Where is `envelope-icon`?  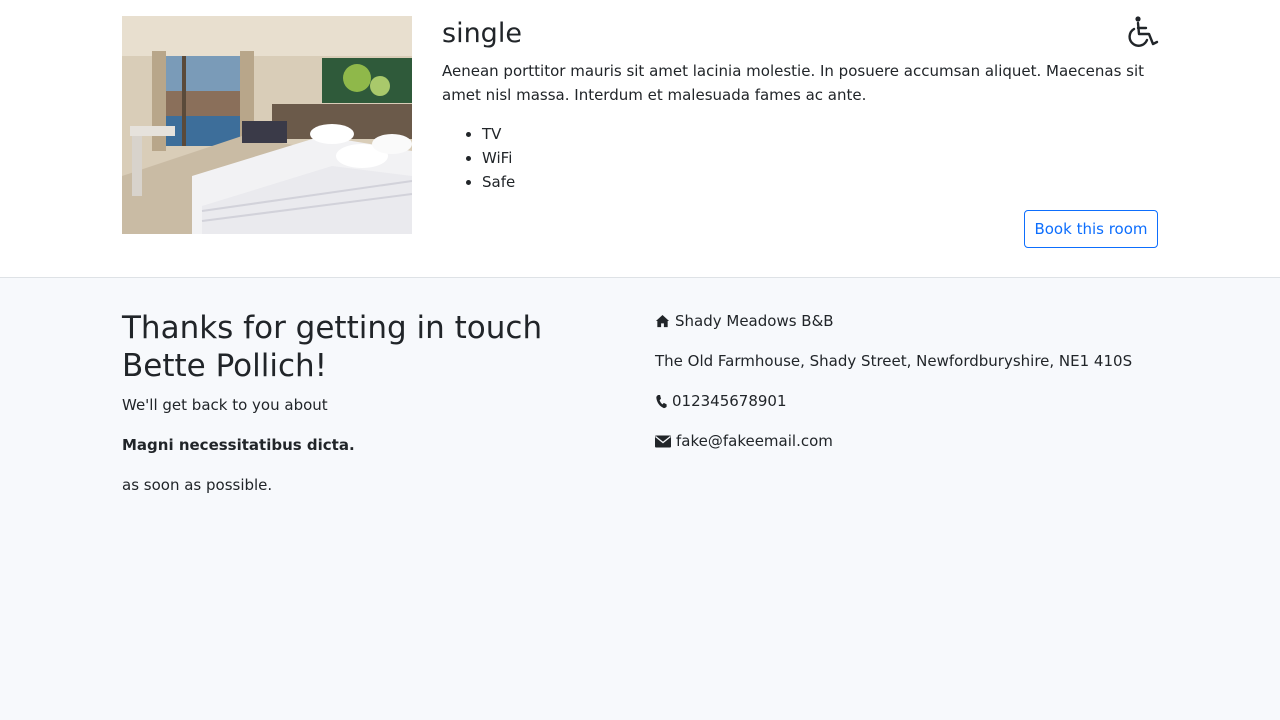 envelope-icon is located at coordinates (663, 441).